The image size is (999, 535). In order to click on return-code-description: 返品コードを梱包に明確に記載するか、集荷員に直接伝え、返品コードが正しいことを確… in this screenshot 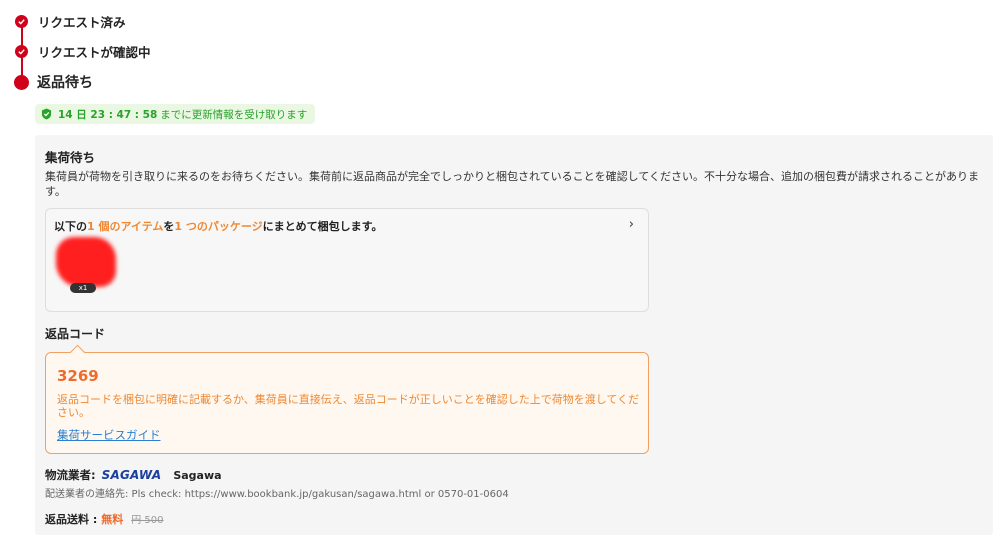, I will do `click(348, 406)`.